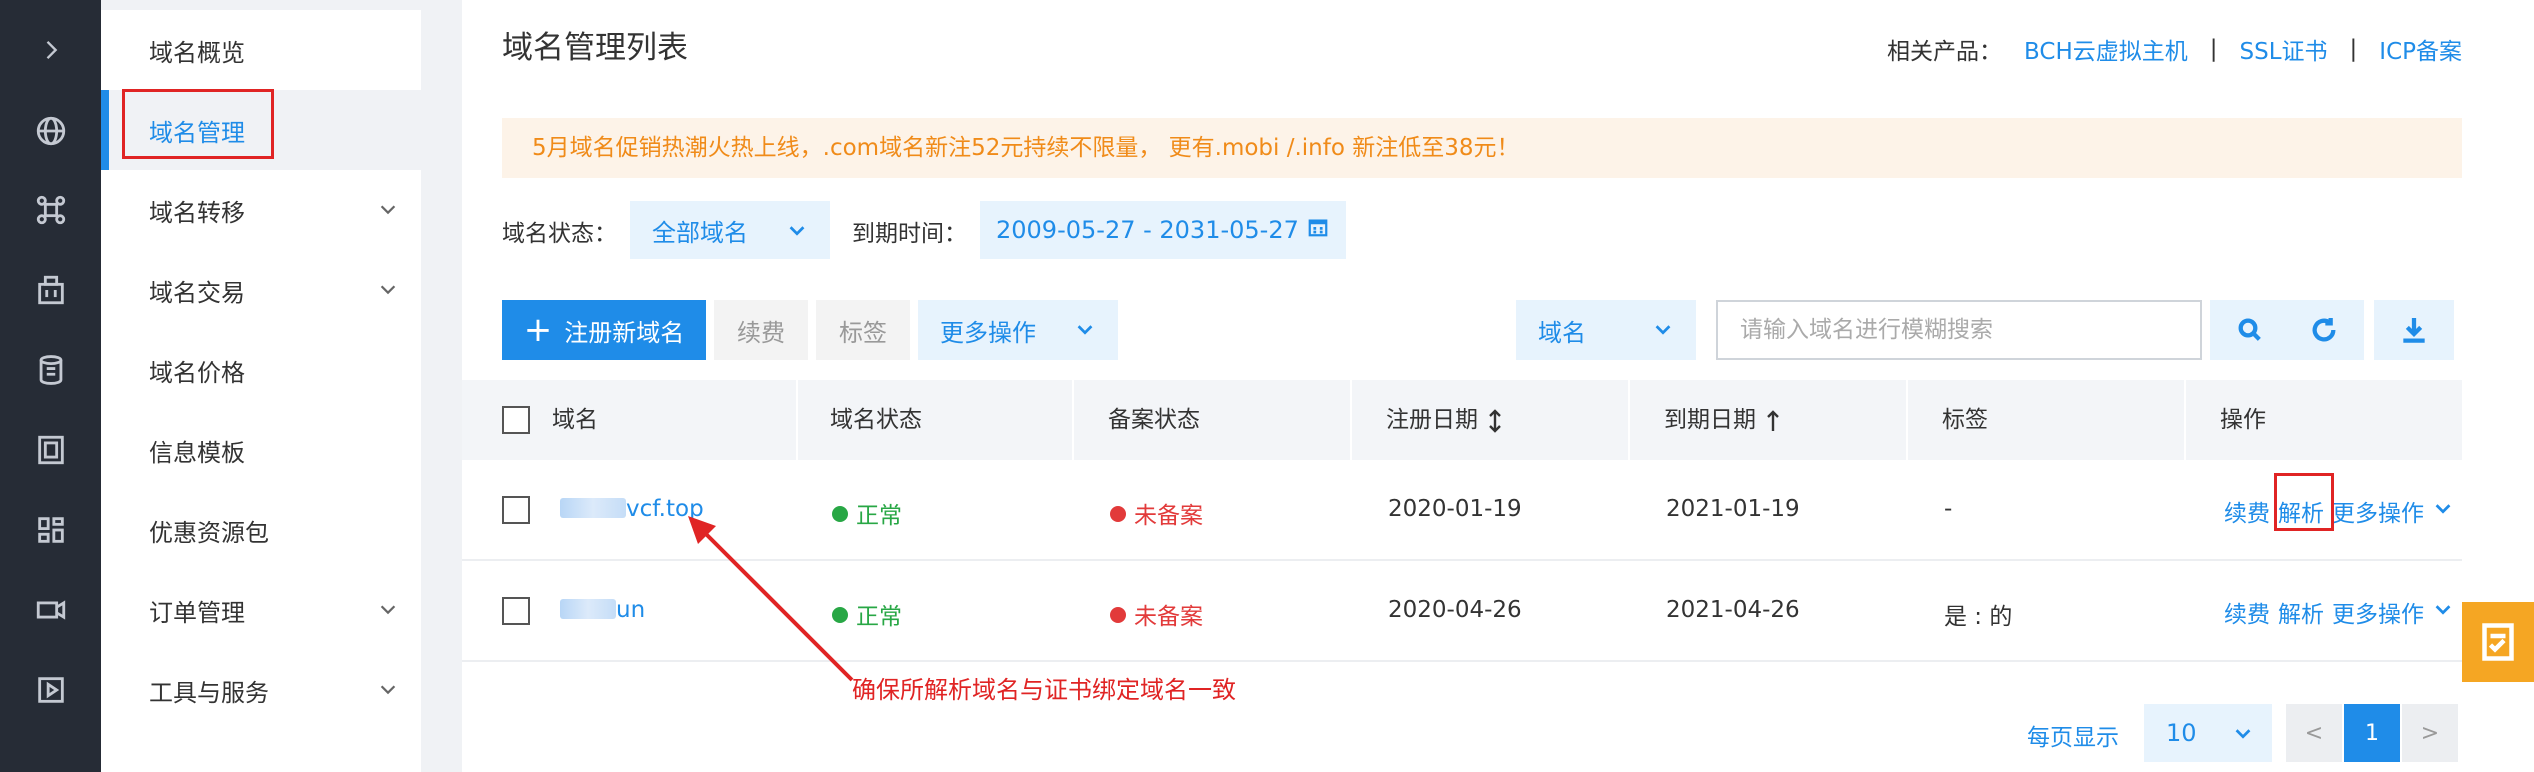 This screenshot has height=772, width=2534. What do you see at coordinates (261, 370) in the screenshot?
I see `menu-item-price: 域名价格` at bounding box center [261, 370].